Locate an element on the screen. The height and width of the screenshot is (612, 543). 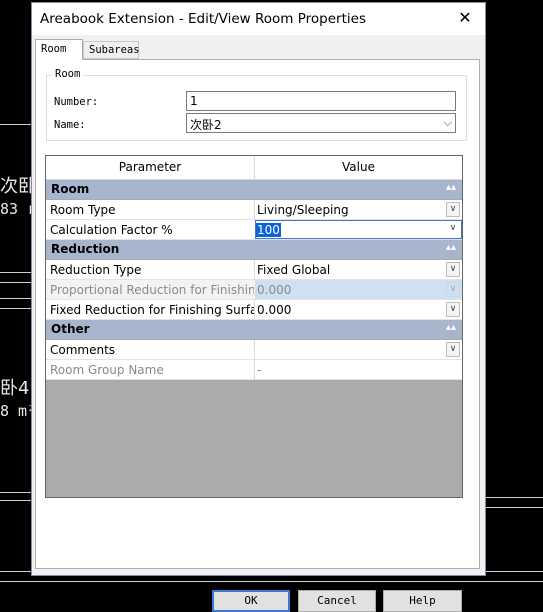
value-editor is located at coordinates (358, 229).